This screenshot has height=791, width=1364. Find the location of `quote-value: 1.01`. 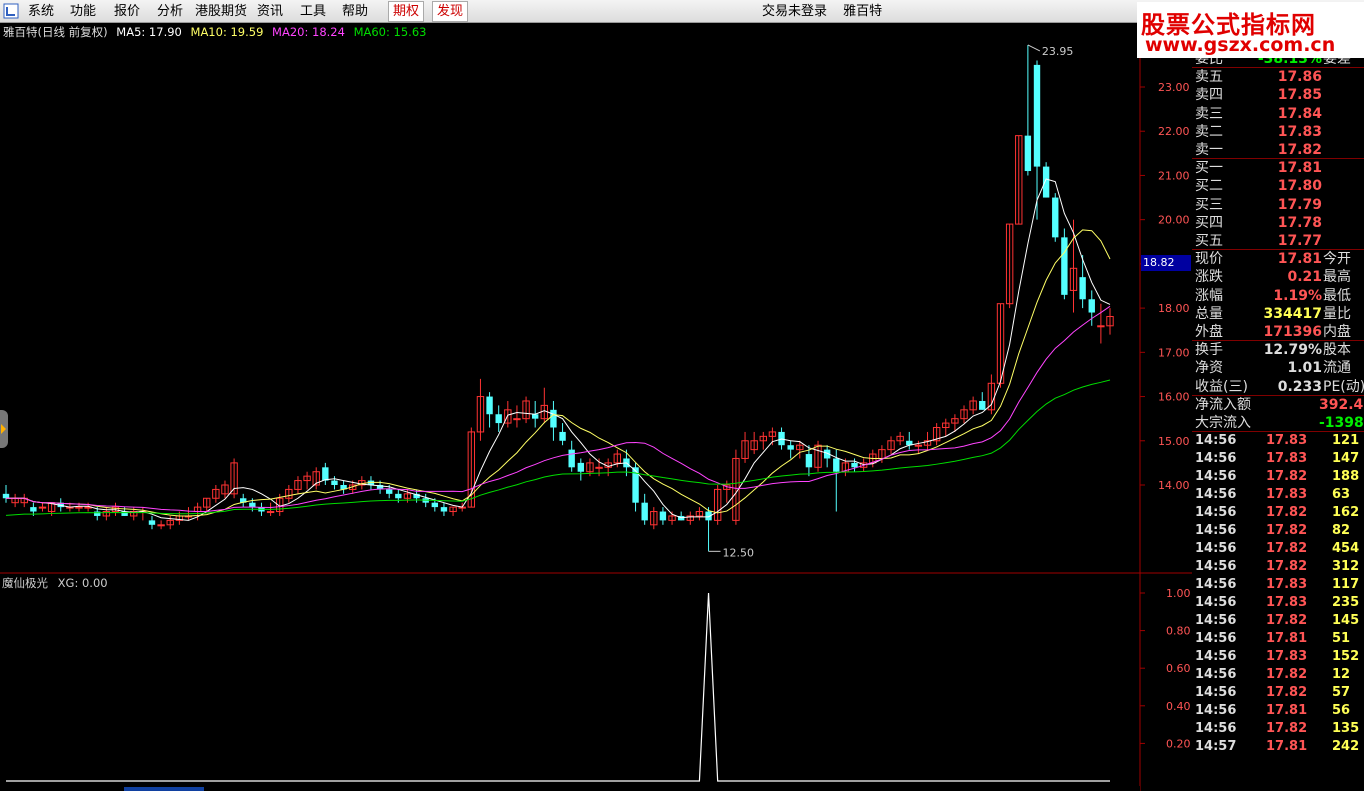

quote-value: 1.01 is located at coordinates (1304, 368).